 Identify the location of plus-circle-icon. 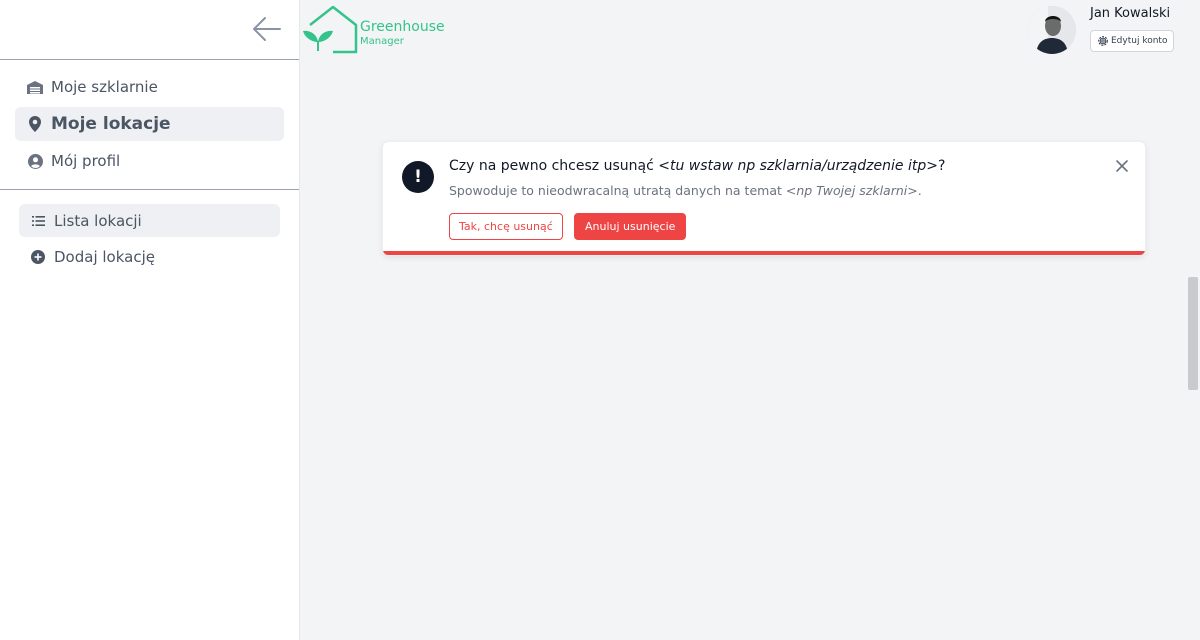
(38, 256).